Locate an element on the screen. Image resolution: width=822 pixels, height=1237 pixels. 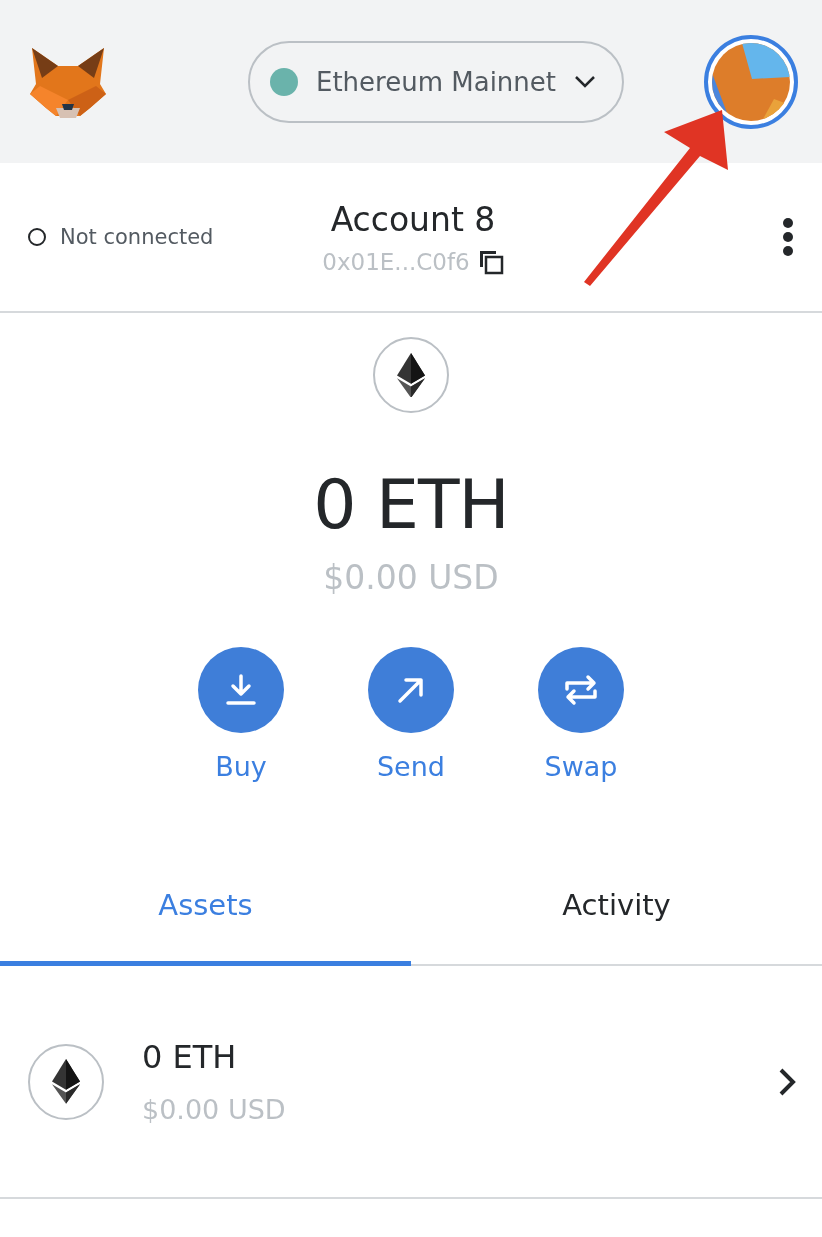
asset-amount: 0 ETH is located at coordinates (190, 1057).